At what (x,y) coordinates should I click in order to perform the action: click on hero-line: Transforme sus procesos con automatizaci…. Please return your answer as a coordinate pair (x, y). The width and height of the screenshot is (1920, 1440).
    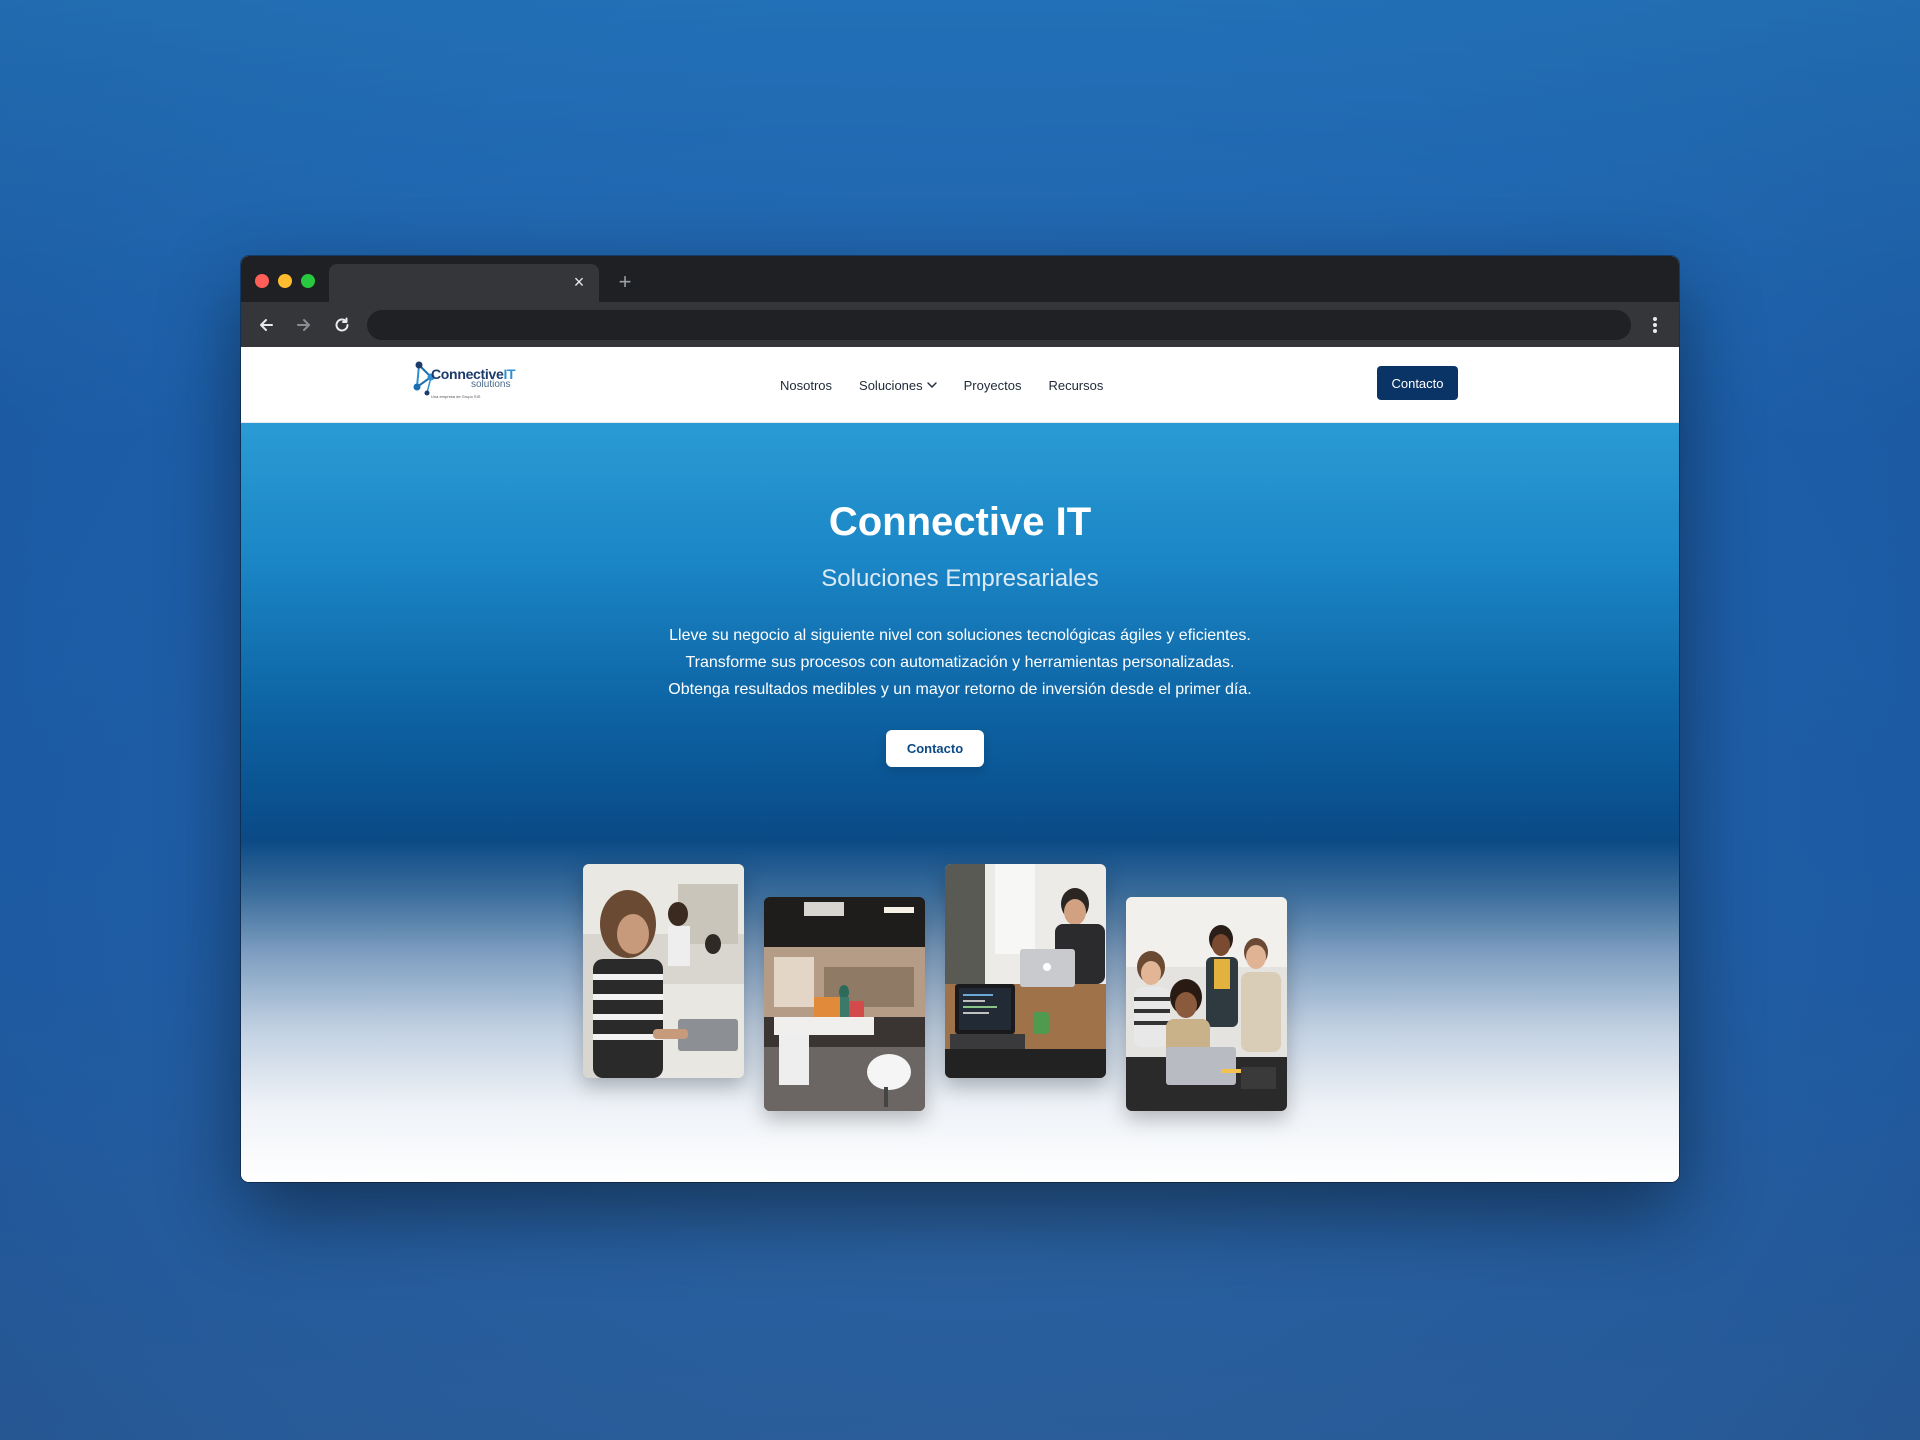
    Looking at the image, I should click on (960, 662).